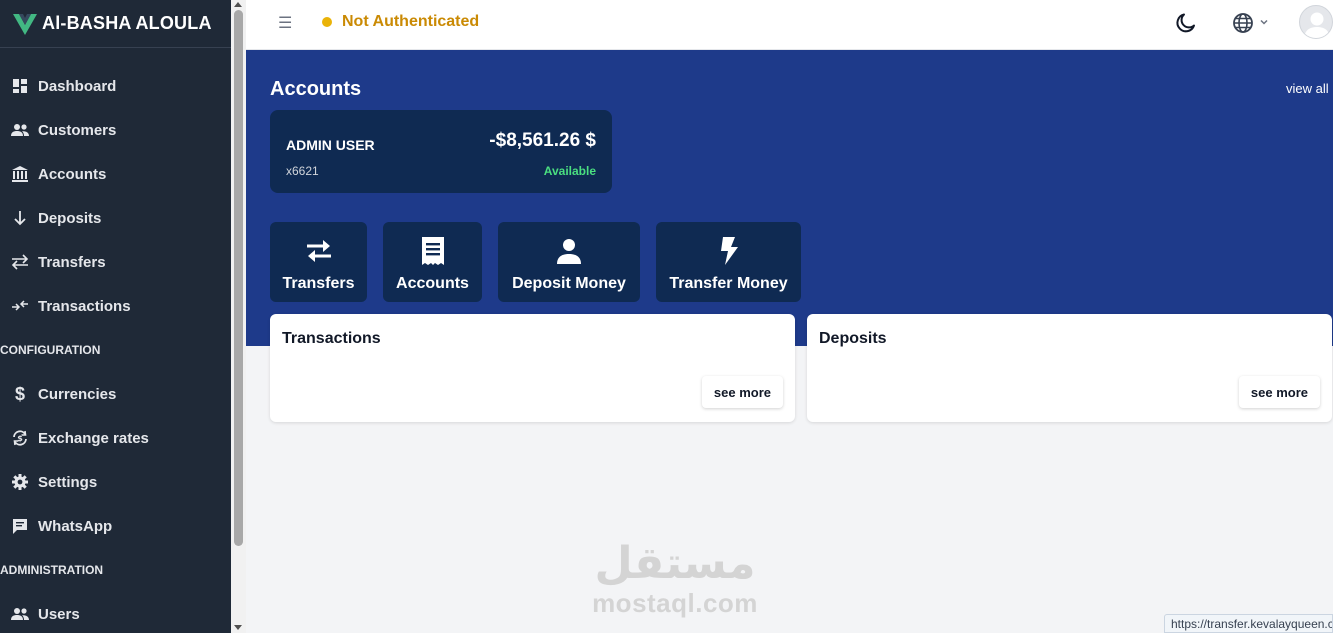 This screenshot has width=1333, height=633. Describe the element at coordinates (115, 526) in the screenshot. I see `sidebar-item-whatsapp: WhatsApp` at that location.